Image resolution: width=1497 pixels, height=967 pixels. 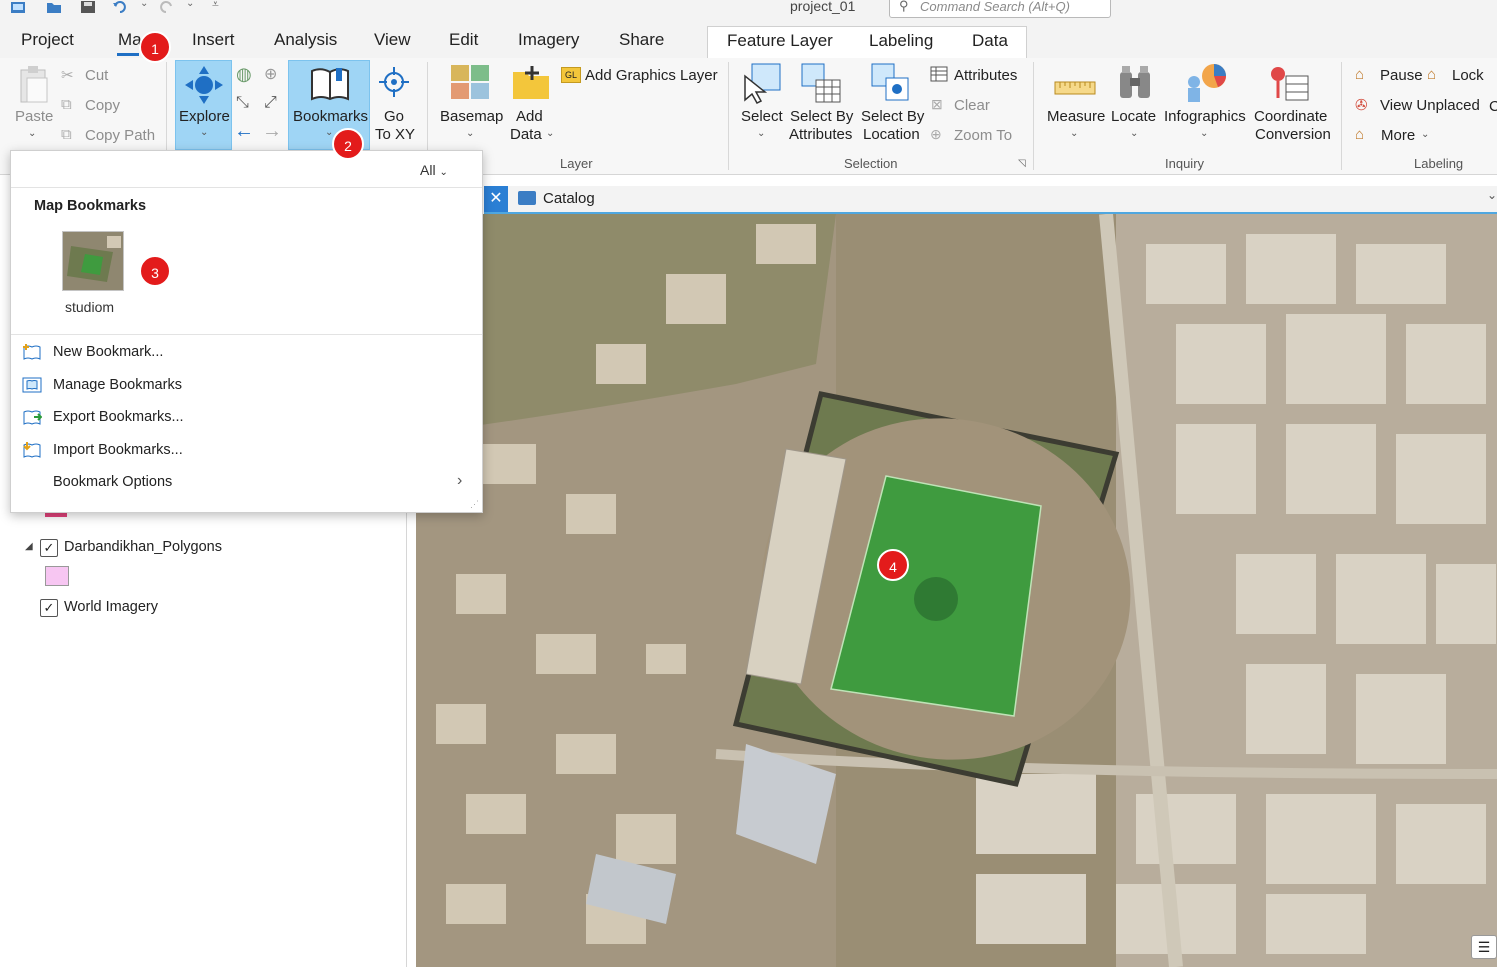 What do you see at coordinates (102, 105) in the screenshot?
I see `copy-button: Copy` at bounding box center [102, 105].